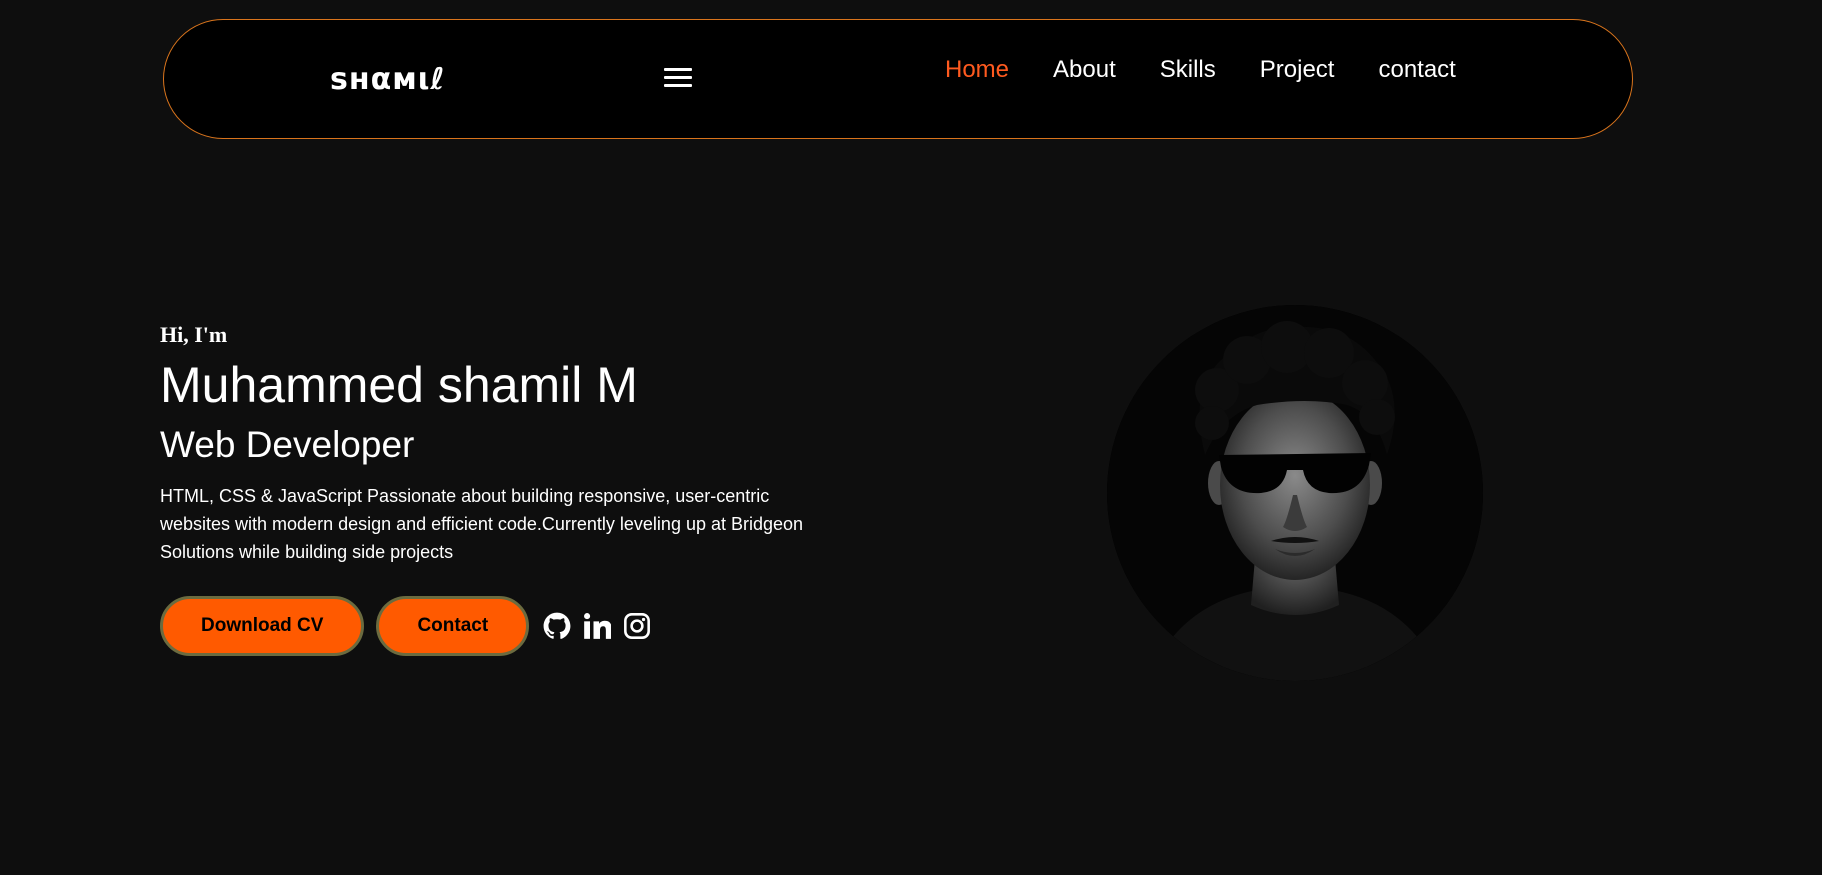 The image size is (1822, 875). I want to click on hamburger-menu-icon, so click(678, 80).